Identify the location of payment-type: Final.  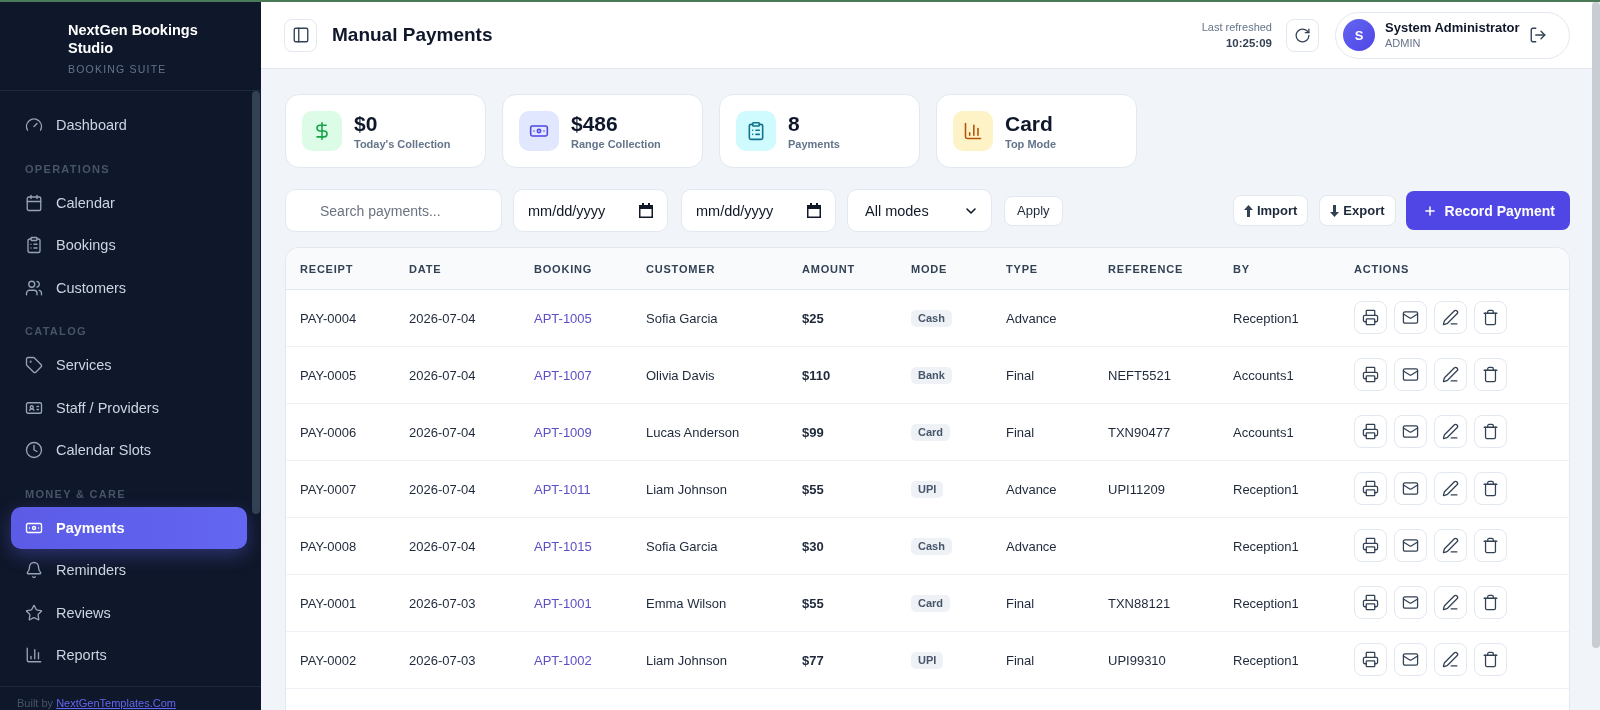
(1020, 432).